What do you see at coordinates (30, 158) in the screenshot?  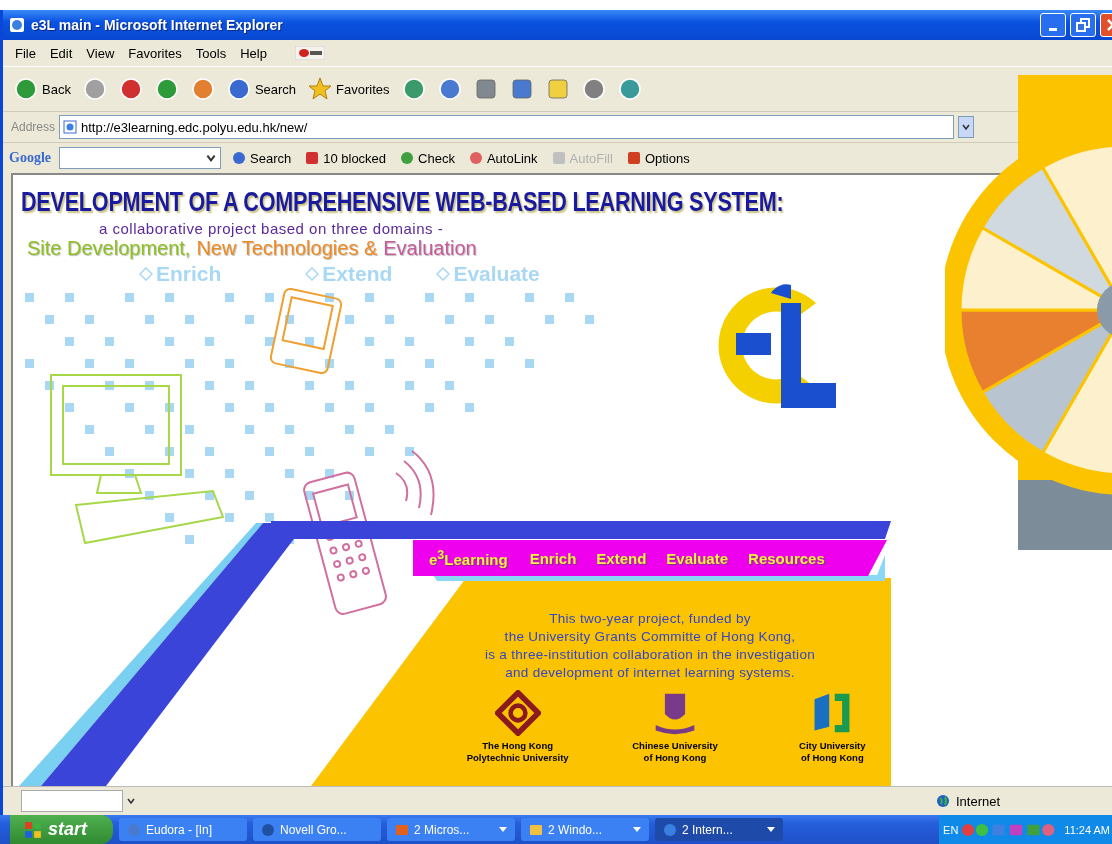 I see `google-logo: Google` at bounding box center [30, 158].